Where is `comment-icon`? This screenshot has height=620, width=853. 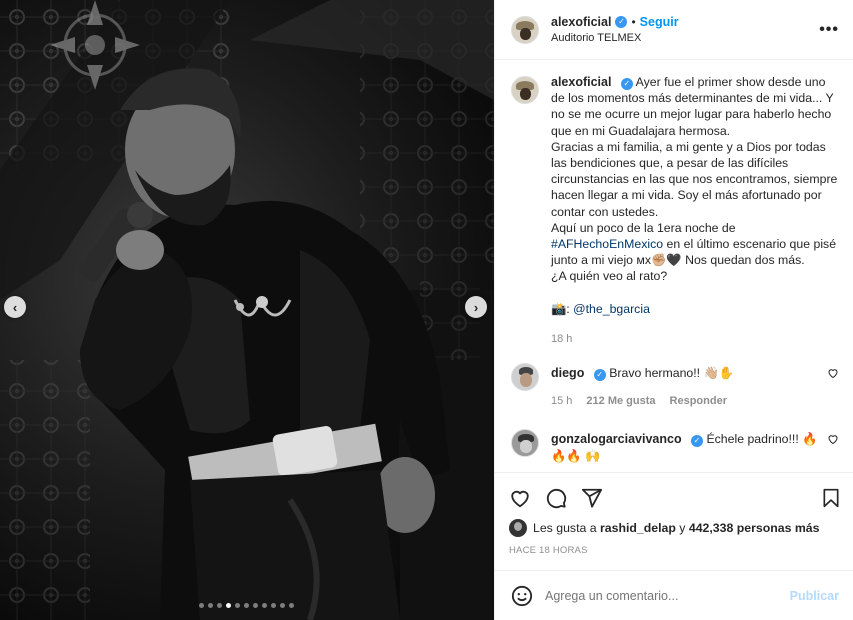
comment-icon is located at coordinates (556, 498).